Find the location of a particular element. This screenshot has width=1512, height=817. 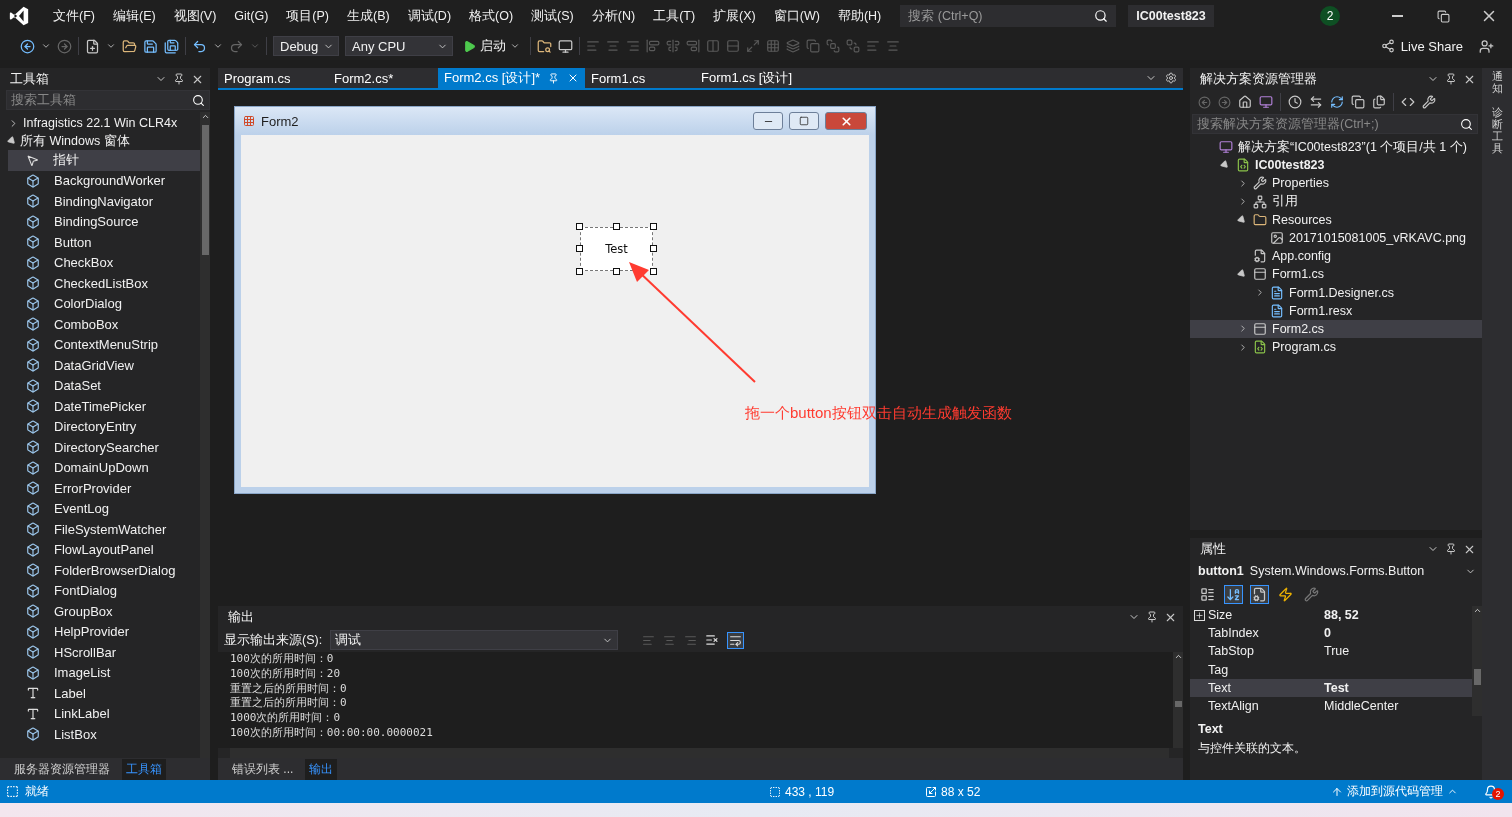

property-name: Tag is located at coordinates (1266, 669).